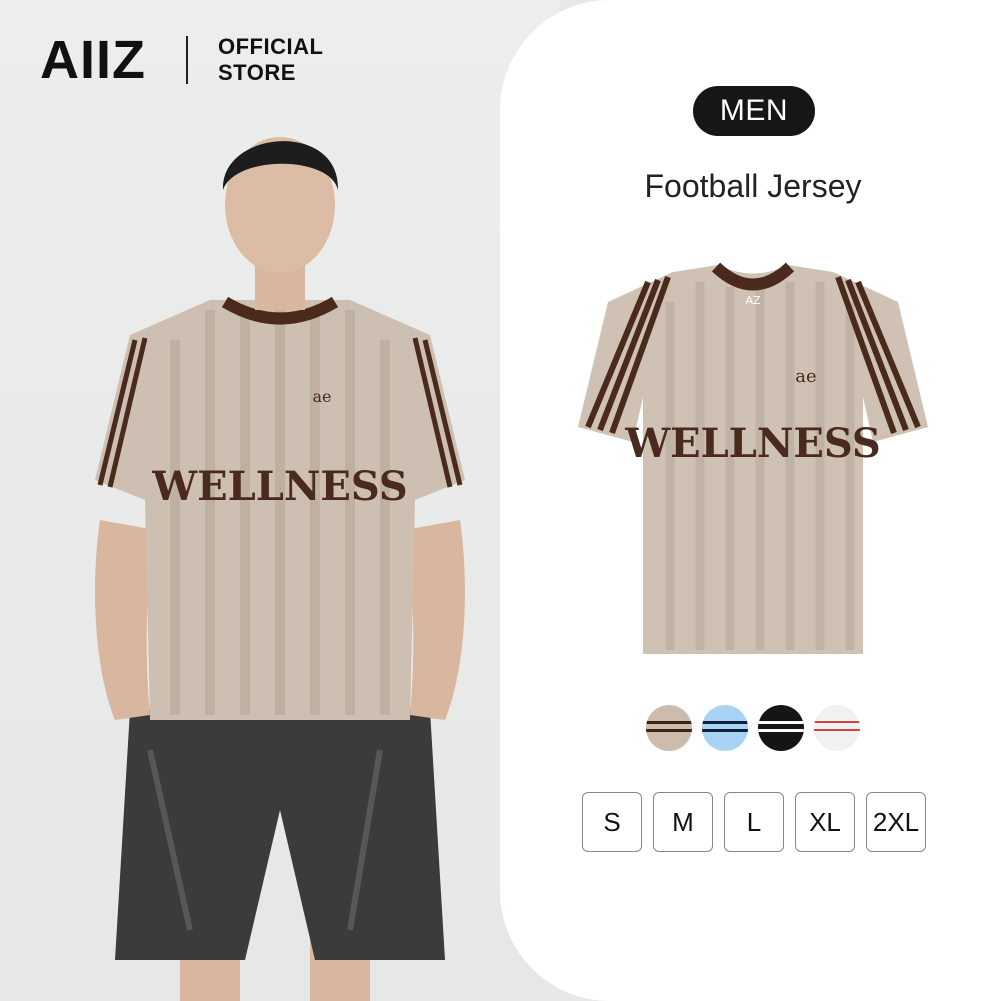 Image resolution: width=1001 pixels, height=1001 pixels. I want to click on color-swatches, so click(753, 728).